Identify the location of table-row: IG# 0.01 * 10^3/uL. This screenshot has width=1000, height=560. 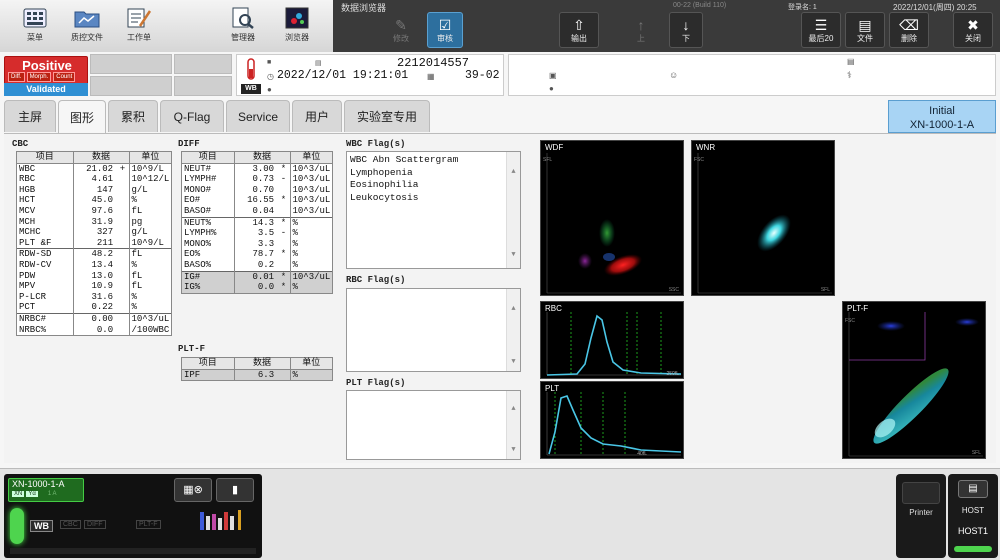
(257, 276).